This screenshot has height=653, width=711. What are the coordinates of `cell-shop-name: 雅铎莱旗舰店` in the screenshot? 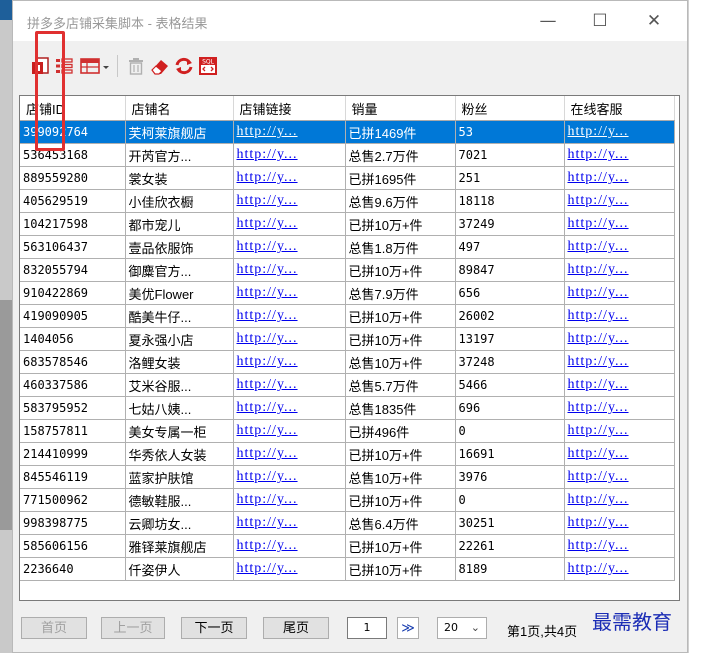 It's located at (179, 546).